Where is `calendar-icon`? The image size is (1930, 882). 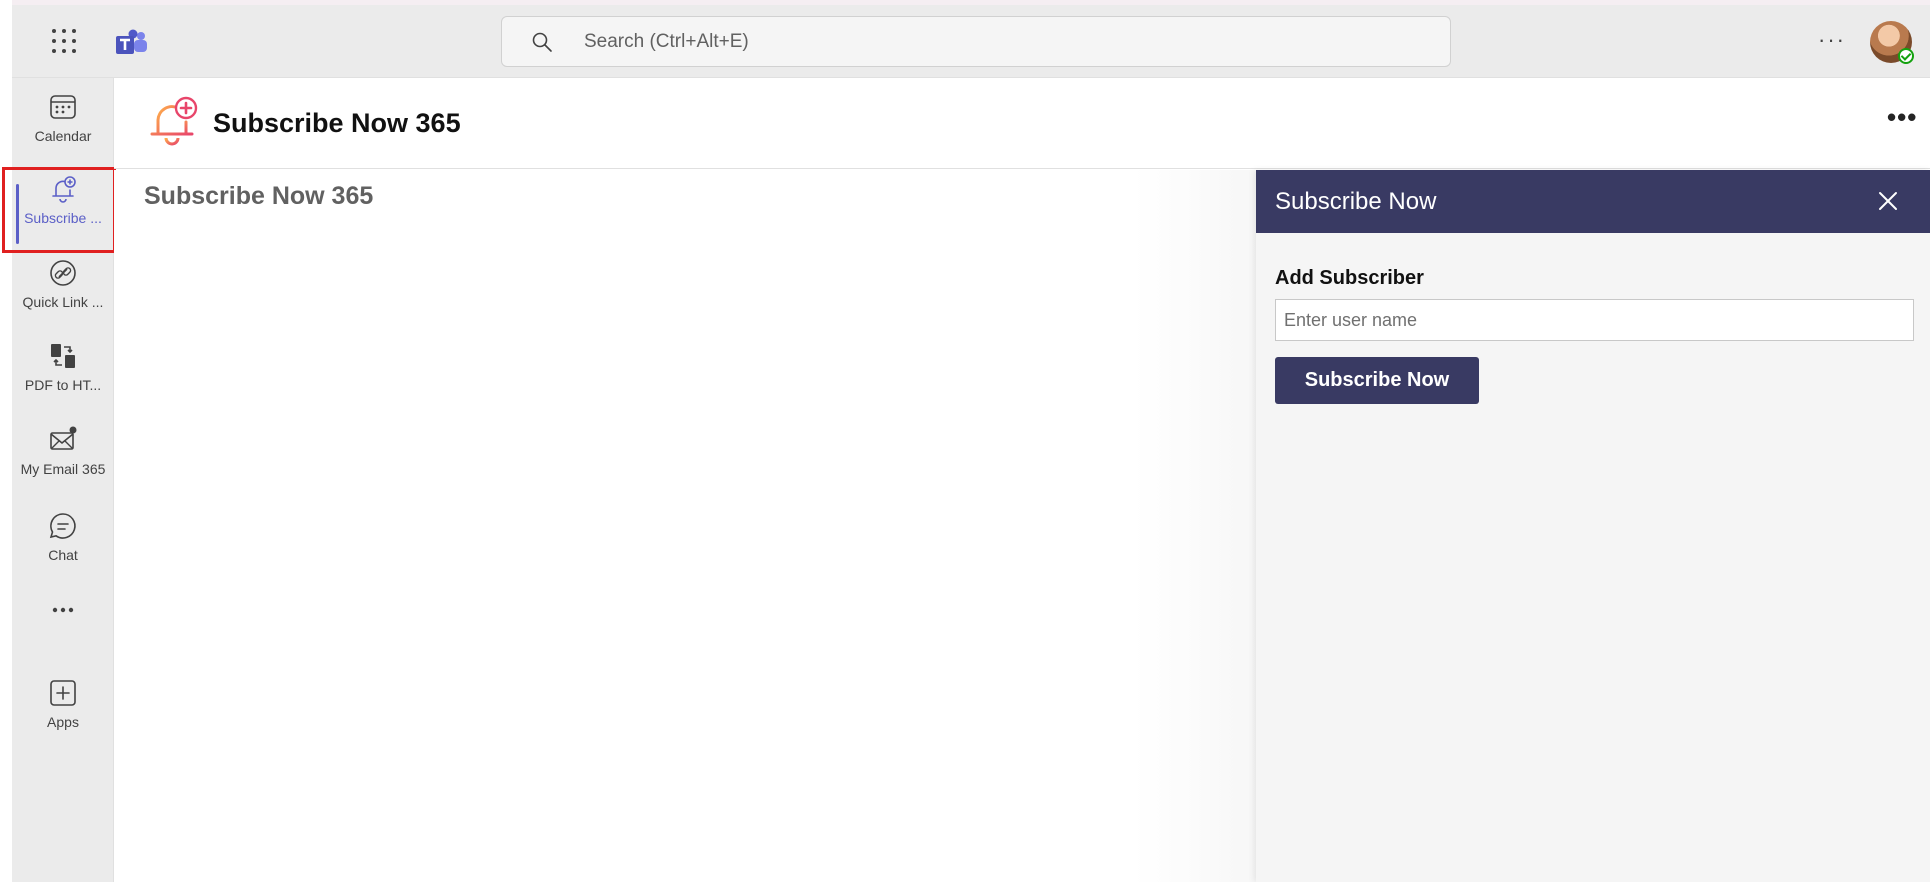 calendar-icon is located at coordinates (63, 107).